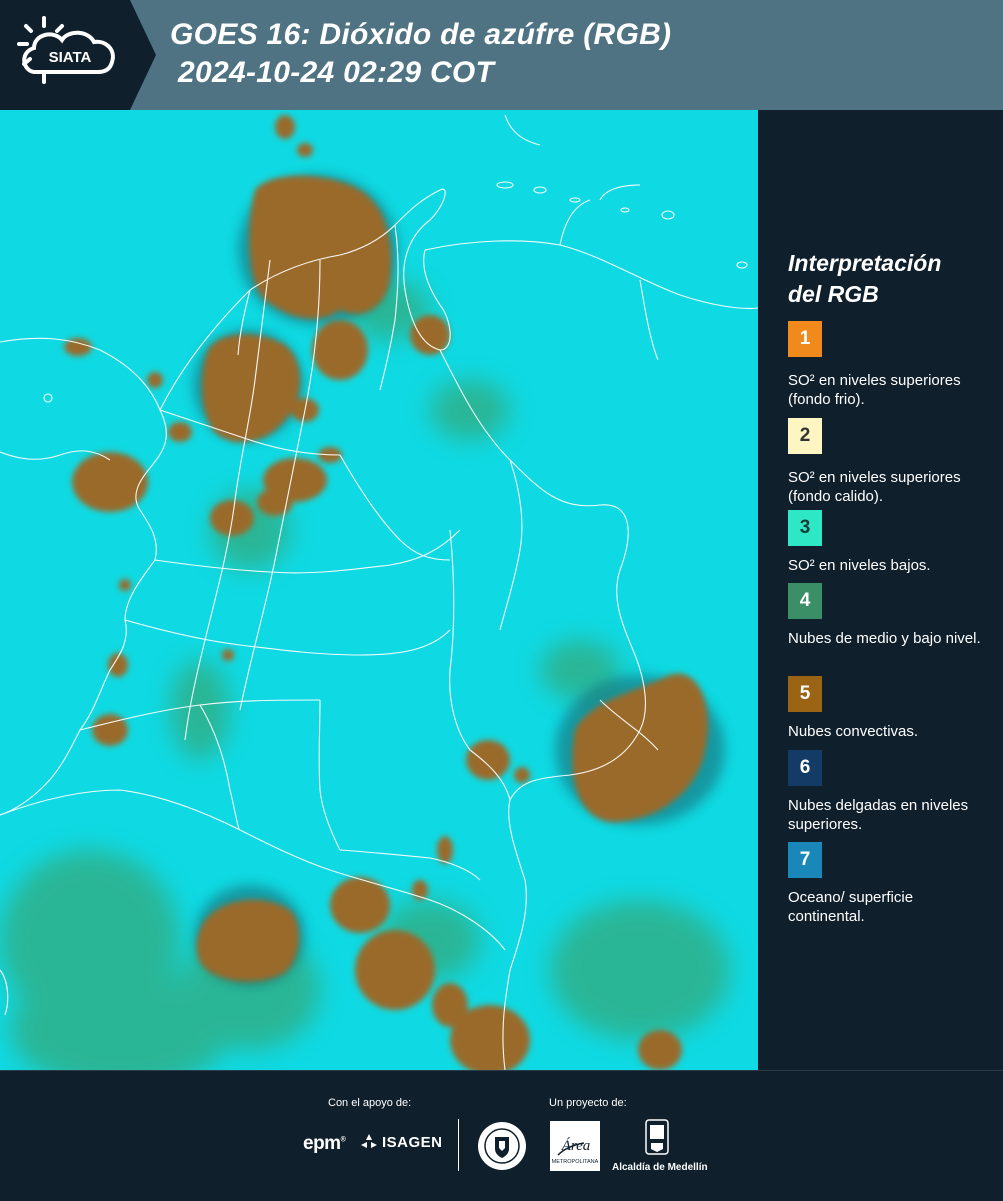 Image resolution: width=1003 pixels, height=1201 pixels. Describe the element at coordinates (458, 1145) in the screenshot. I see `footer-divider` at that location.